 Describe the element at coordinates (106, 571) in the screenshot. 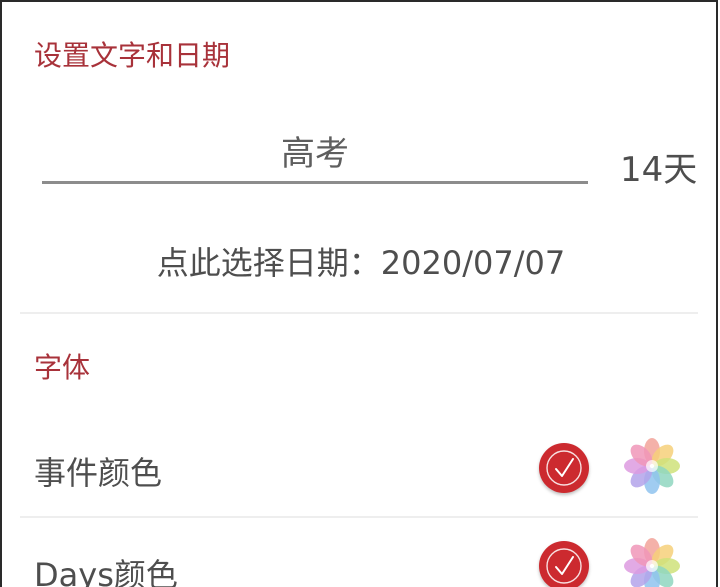

I see `days-color-label: Days颜色` at that location.